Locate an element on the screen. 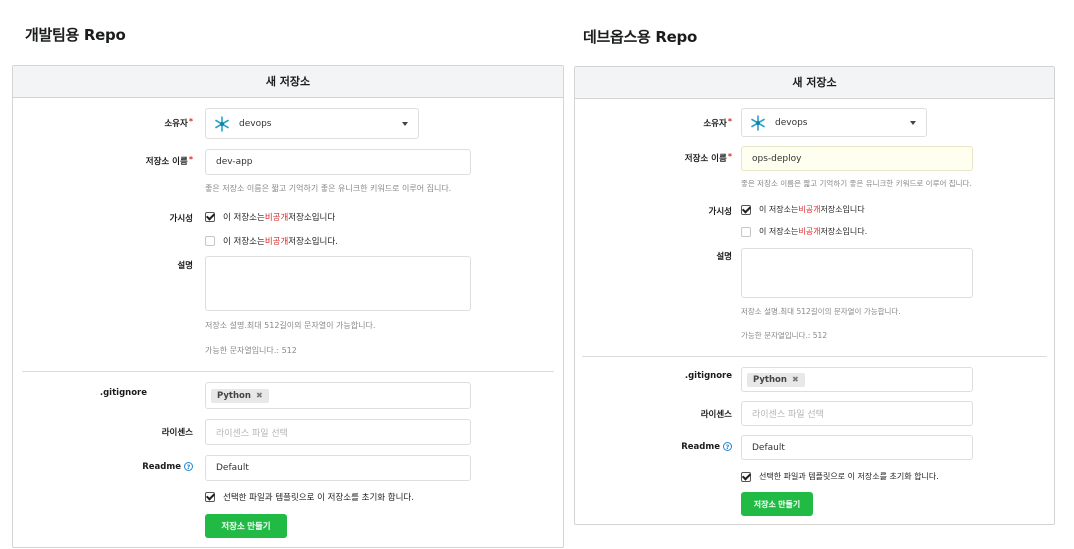  repo-name-input: dev-app is located at coordinates (338, 162).